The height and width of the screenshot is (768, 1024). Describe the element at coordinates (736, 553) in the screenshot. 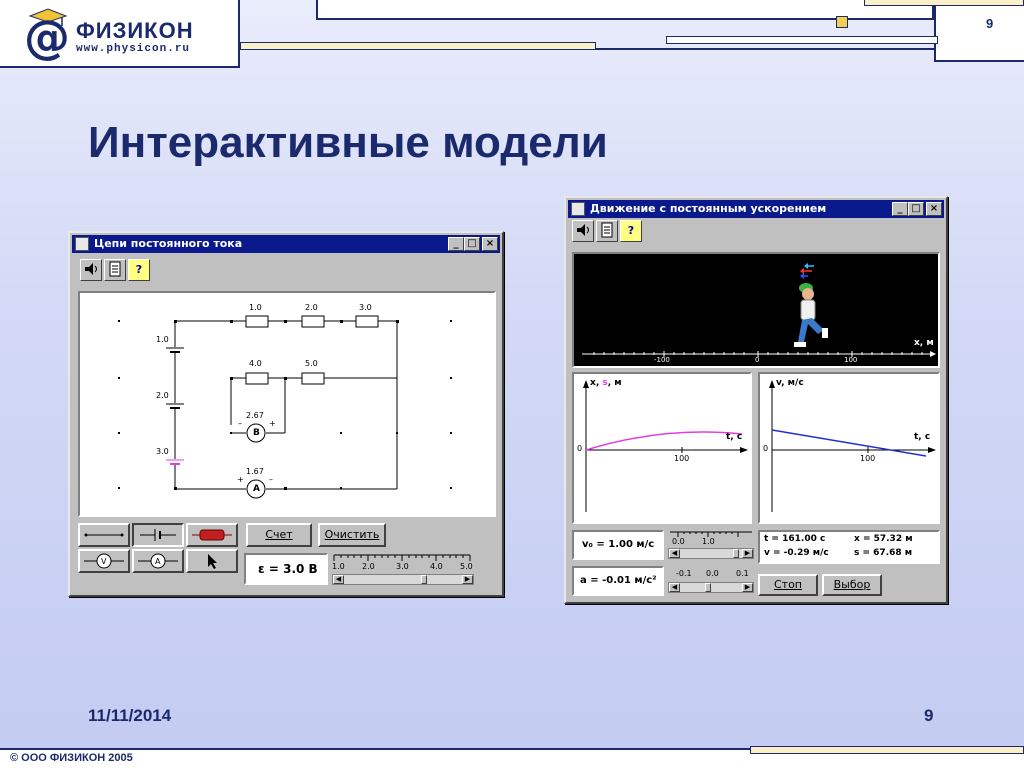

I see `v0-slider-thumb` at that location.